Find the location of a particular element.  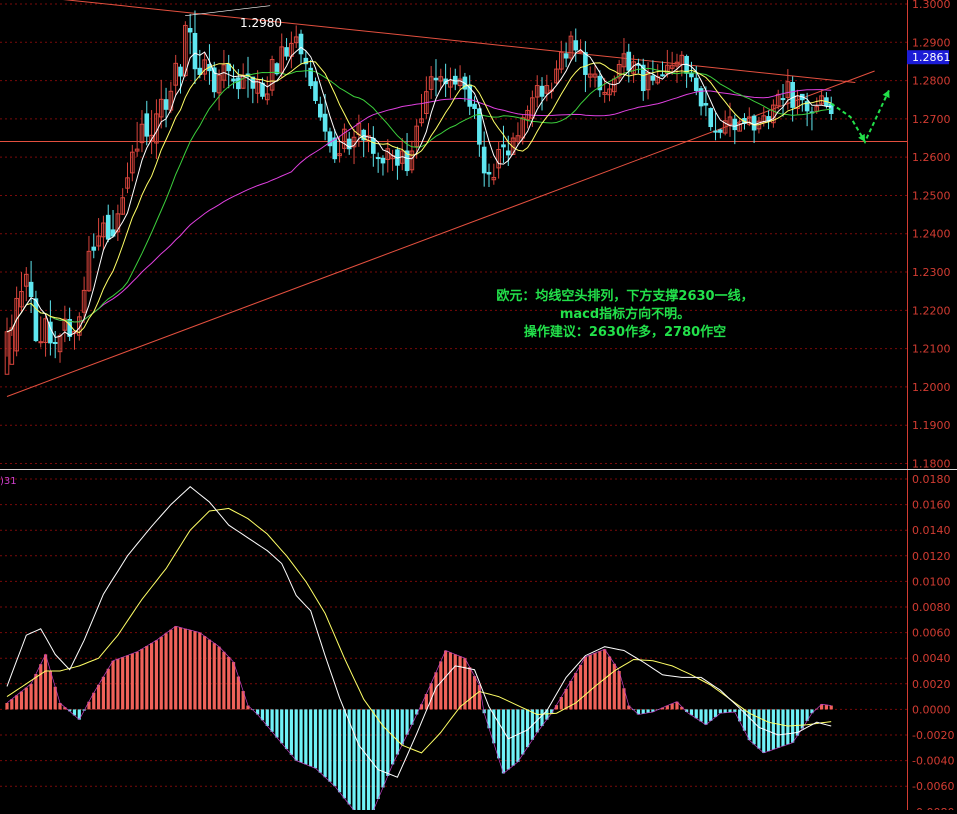

macd-tick-label: -0.0080 is located at coordinates (933, 808).